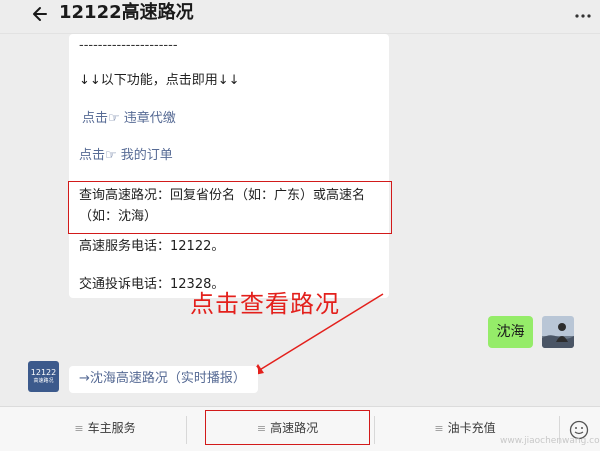  I want to click on watermark-text: www.jiaochenwang.com, so click(550, 441).